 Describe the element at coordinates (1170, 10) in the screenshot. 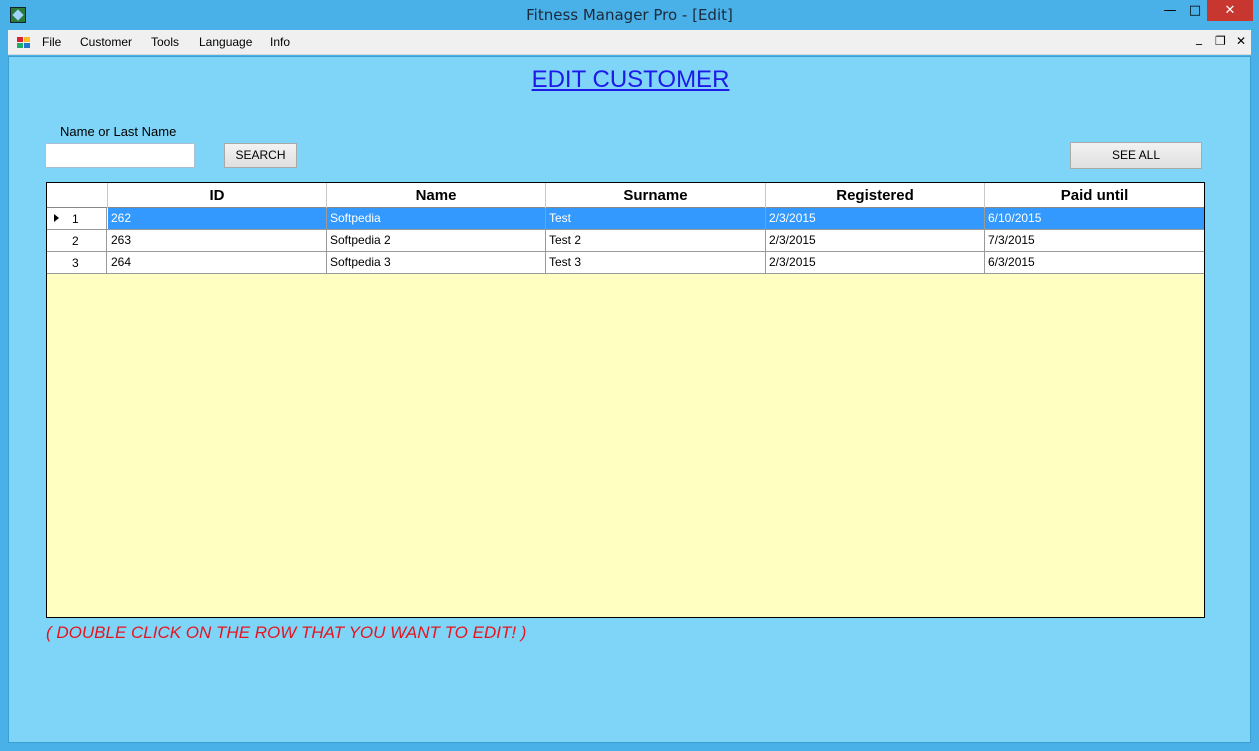

I see `minimize-button: —` at that location.